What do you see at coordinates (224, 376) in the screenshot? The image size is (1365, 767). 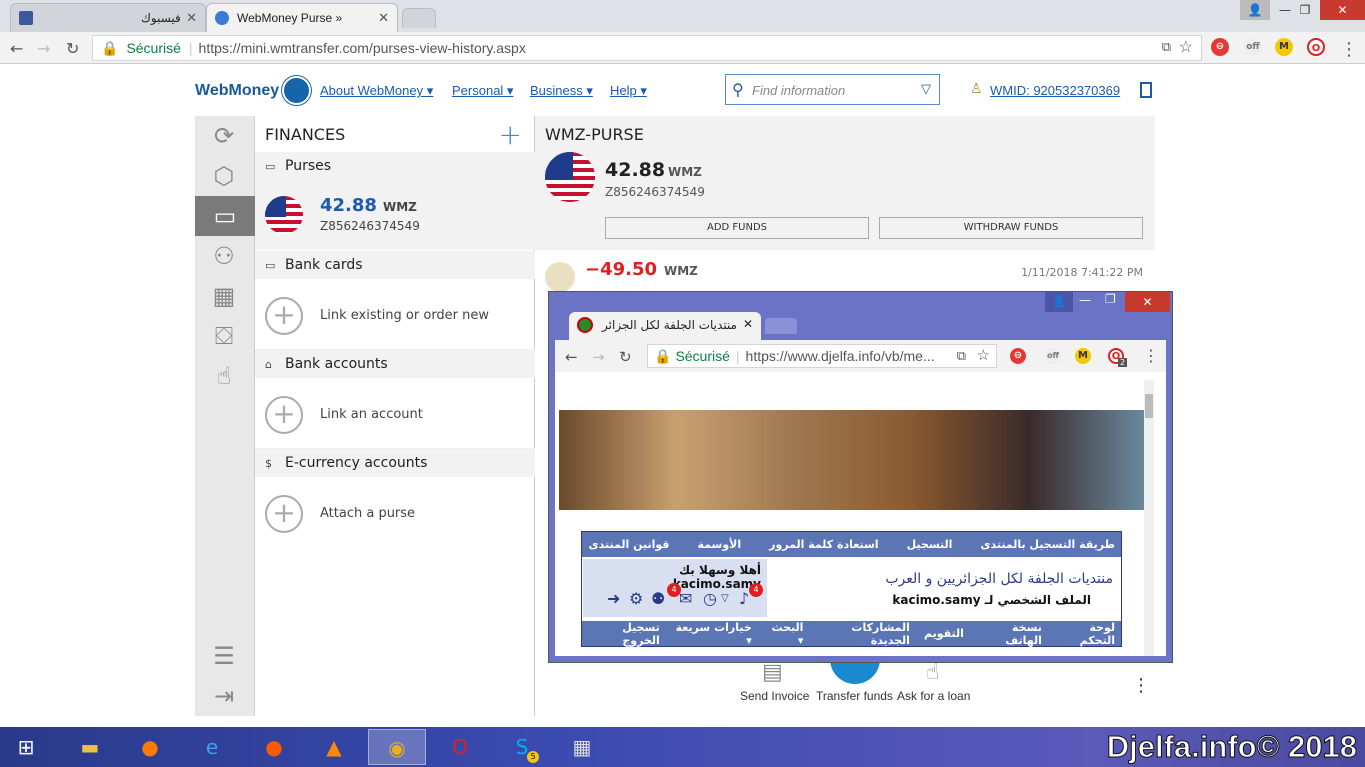 I see `loan-icon: ☝` at bounding box center [224, 376].